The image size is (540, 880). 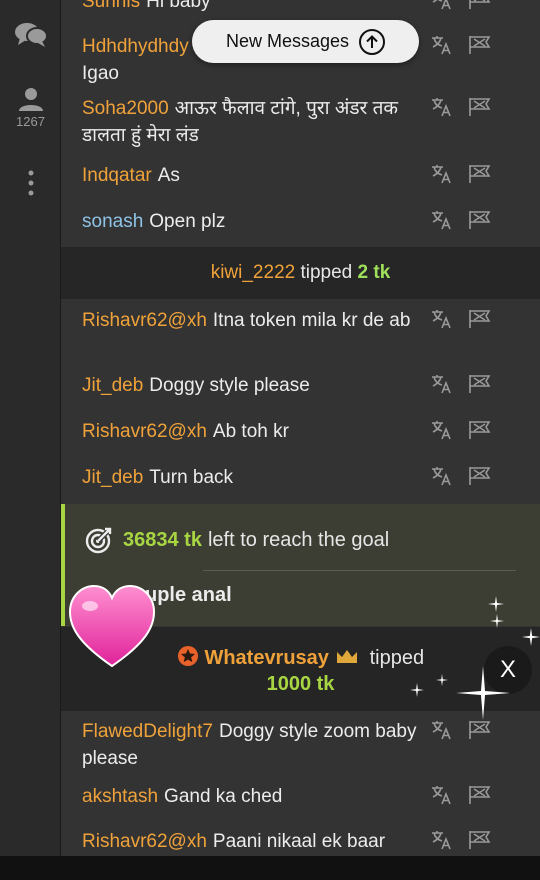 I want to click on tip-verb: tipped, so click(x=326, y=272).